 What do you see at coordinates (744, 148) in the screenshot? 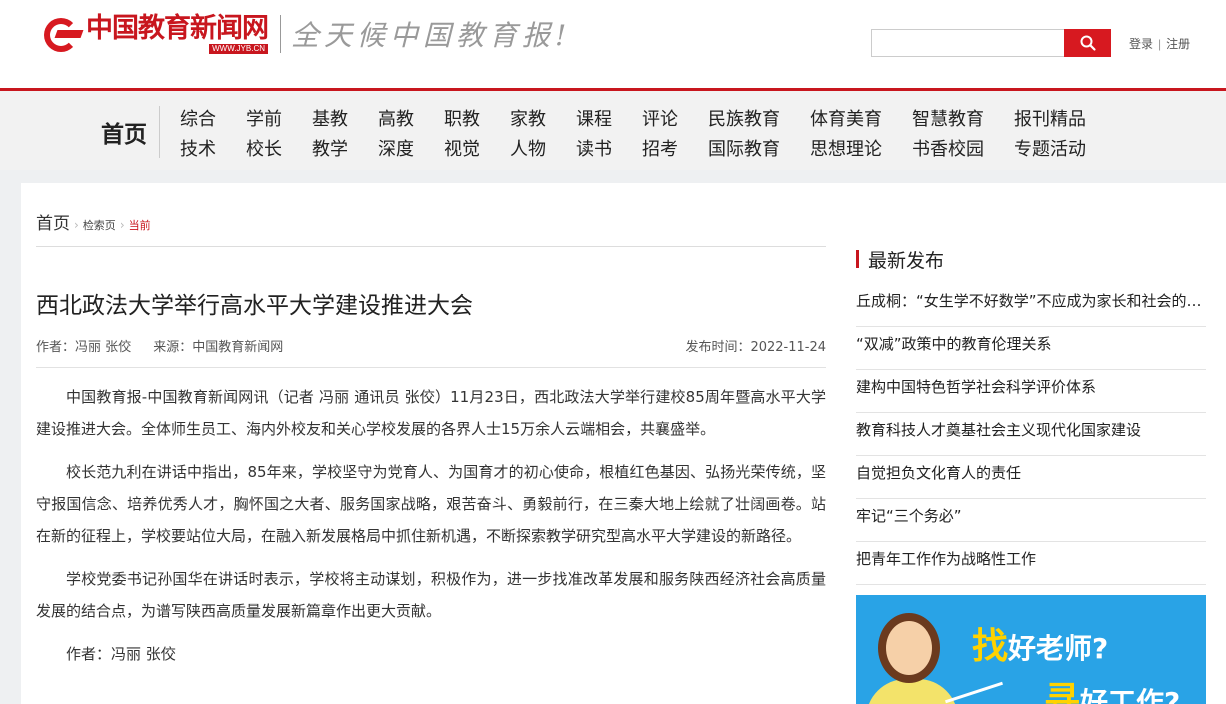
I see `nav-item: 国际教育` at bounding box center [744, 148].